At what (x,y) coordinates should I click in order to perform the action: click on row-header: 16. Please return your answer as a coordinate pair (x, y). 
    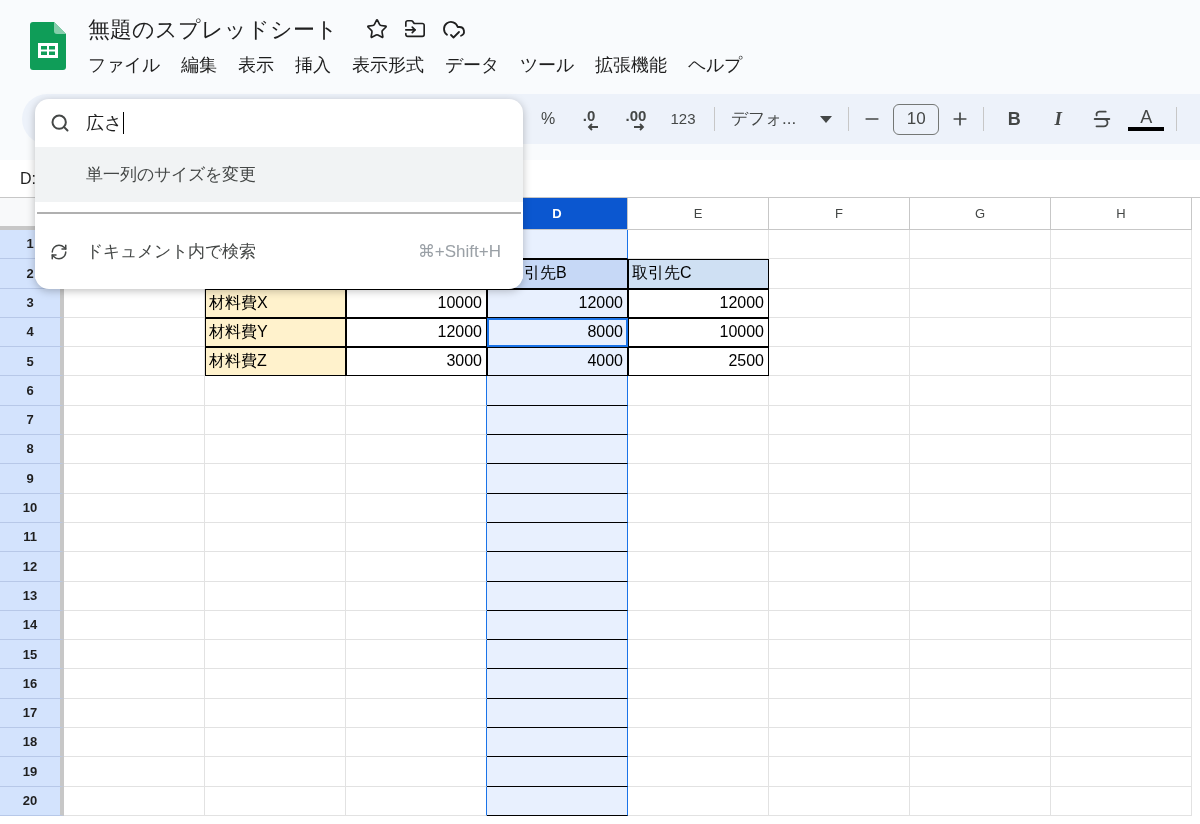
    Looking at the image, I should click on (32, 684).